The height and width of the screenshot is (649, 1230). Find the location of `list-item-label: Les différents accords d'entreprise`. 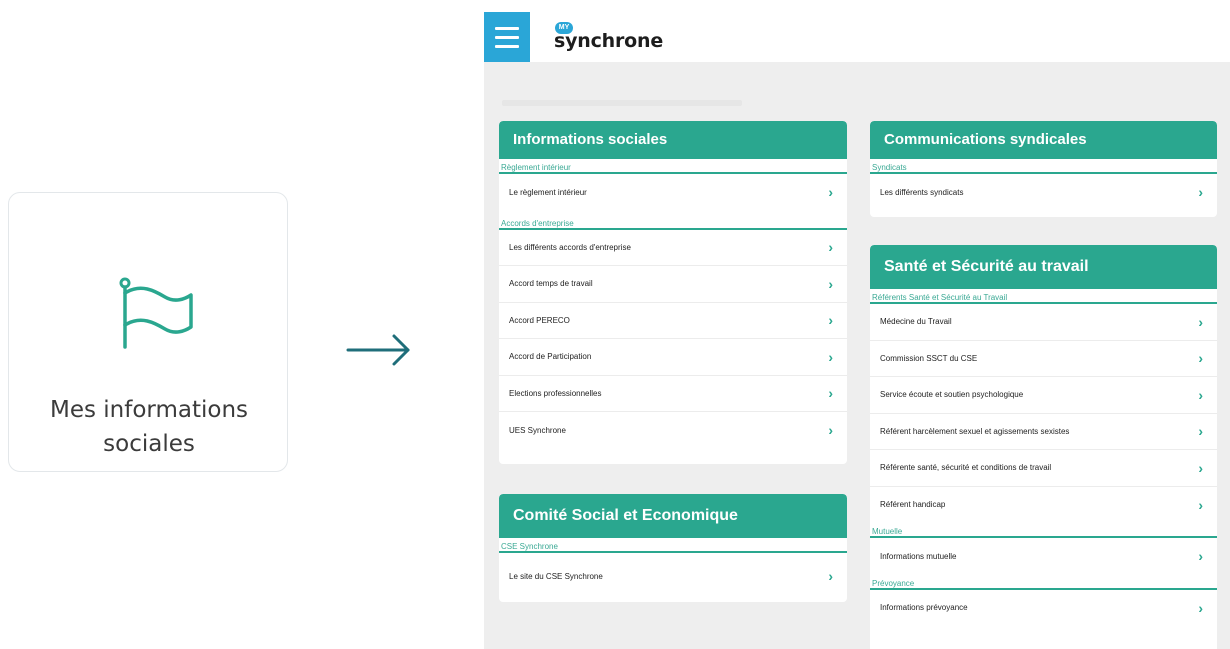

list-item-label: Les différents accords d'entreprise is located at coordinates (570, 247).